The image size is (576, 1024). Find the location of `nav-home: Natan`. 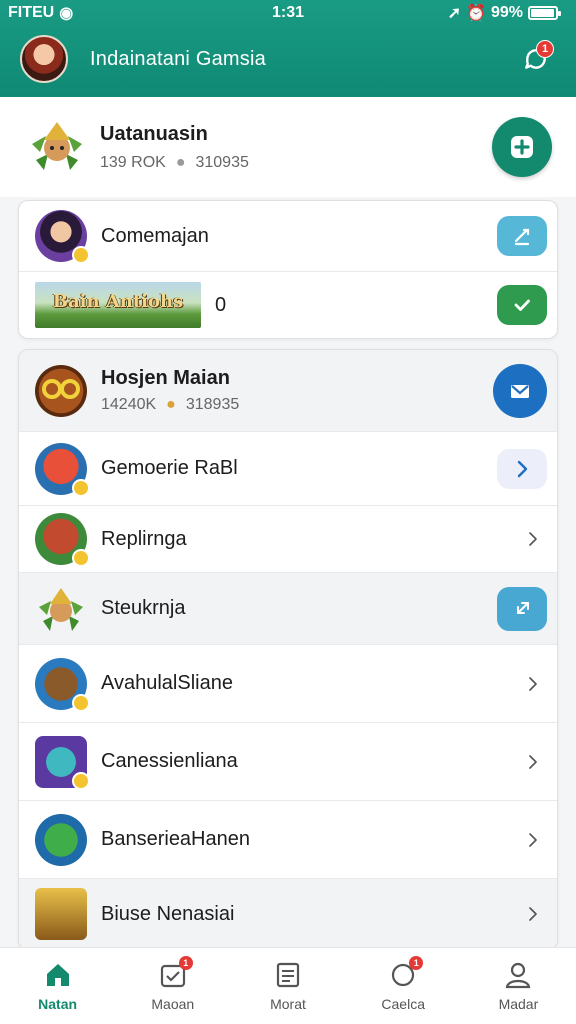

nav-home: Natan is located at coordinates (57, 986).